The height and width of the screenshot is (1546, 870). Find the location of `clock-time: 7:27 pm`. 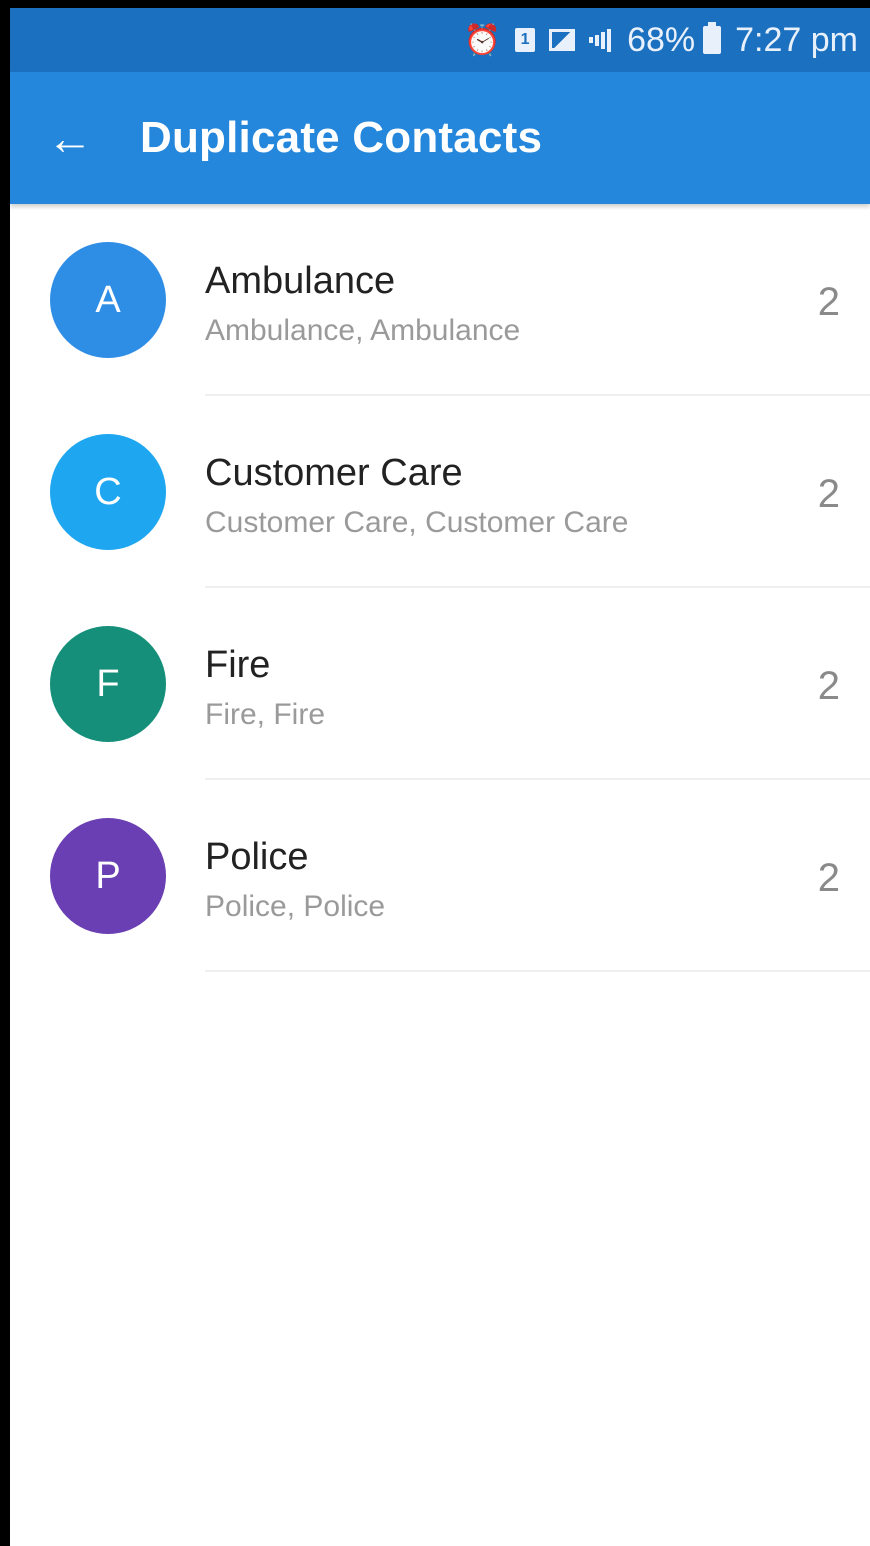

clock-time: 7:27 pm is located at coordinates (796, 39).